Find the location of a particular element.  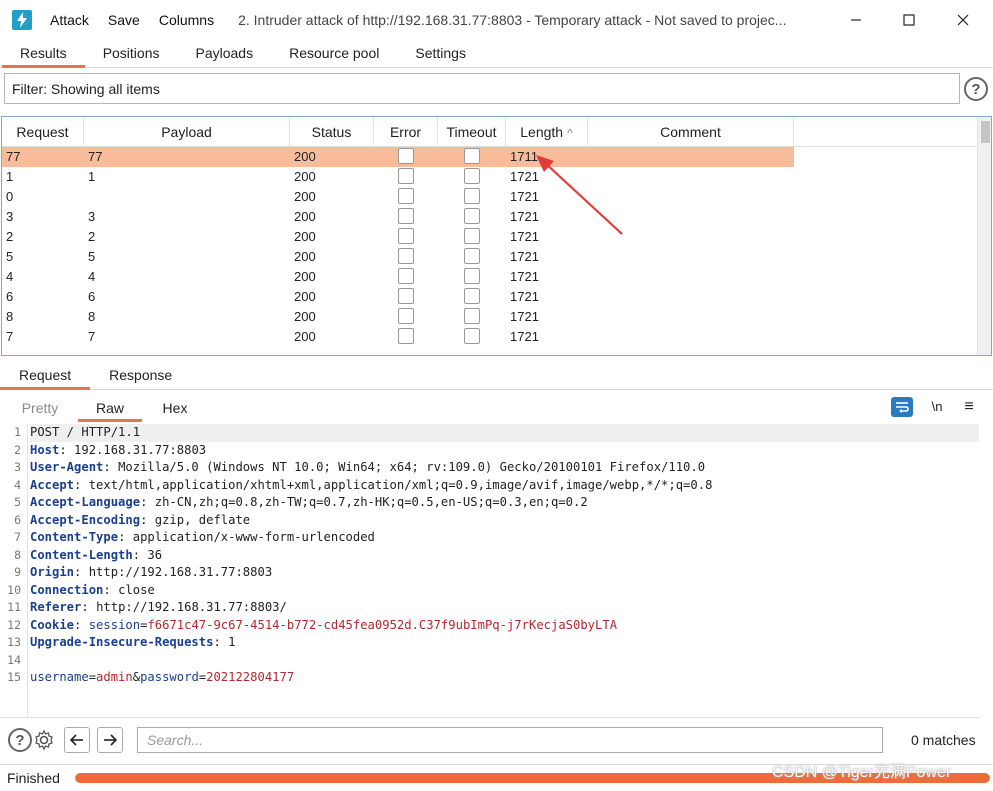

tab-hex: Hex is located at coordinates (175, 408).